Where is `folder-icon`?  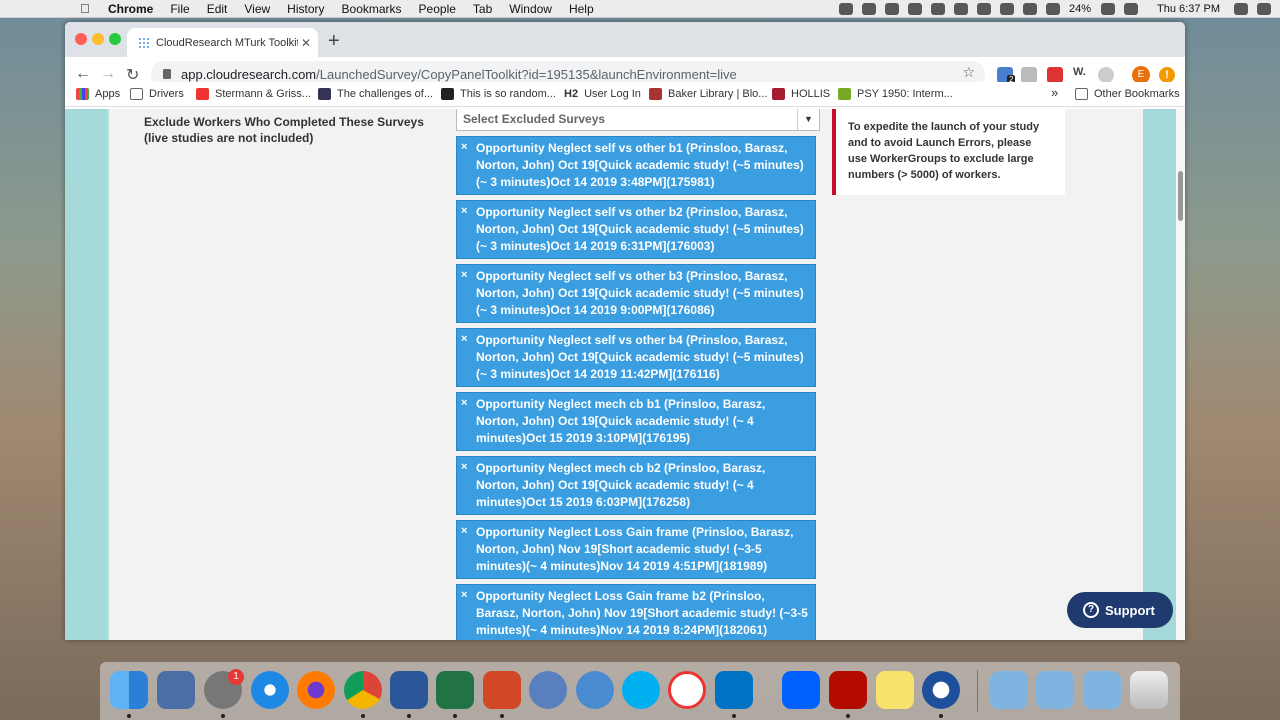 folder-icon is located at coordinates (136, 94).